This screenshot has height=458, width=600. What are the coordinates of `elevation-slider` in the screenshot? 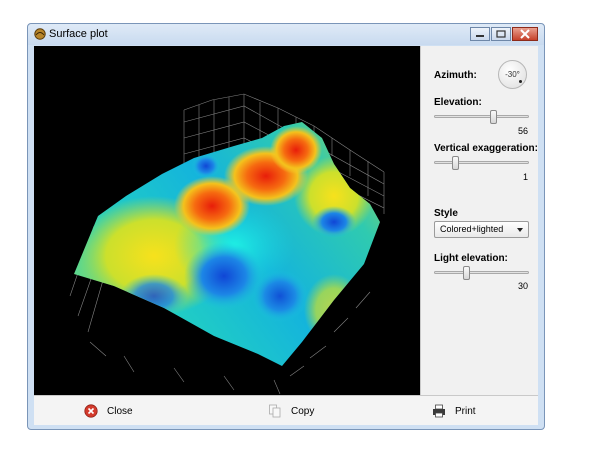 It's located at (481, 117).